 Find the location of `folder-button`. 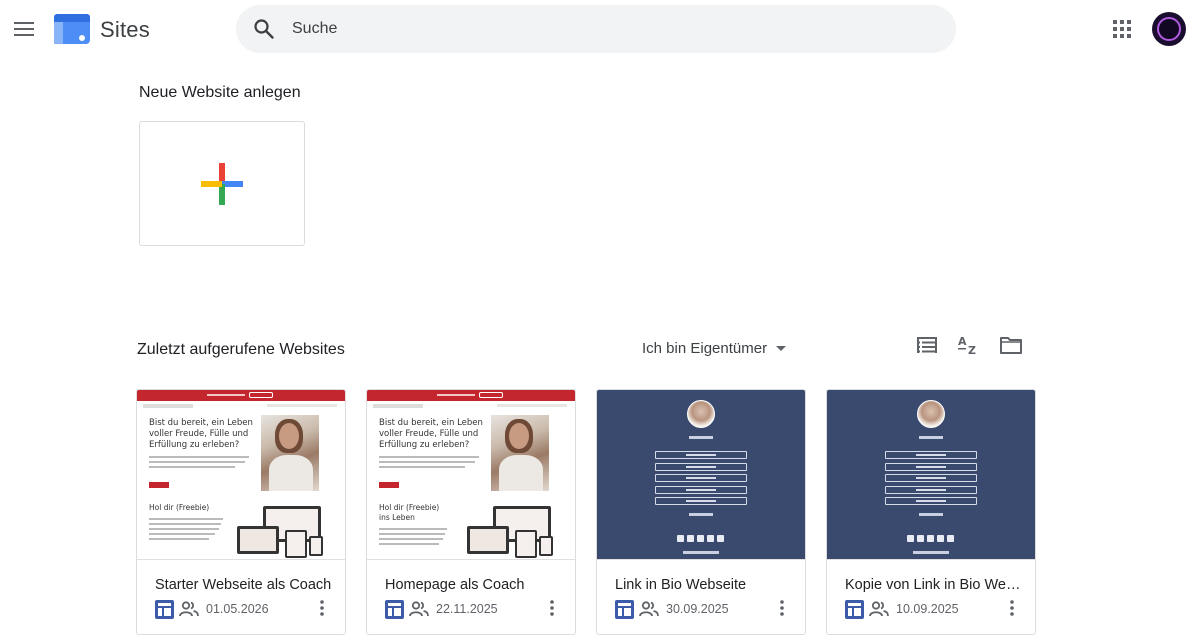

folder-button is located at coordinates (1011, 345).